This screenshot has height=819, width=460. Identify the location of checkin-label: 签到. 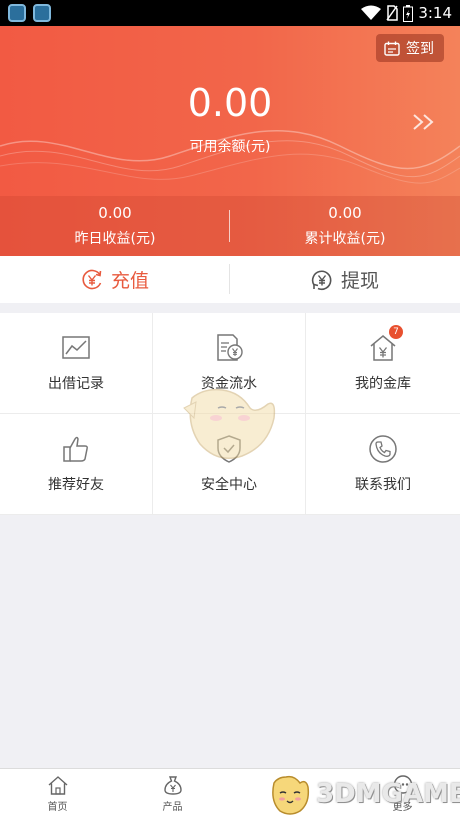
(420, 49).